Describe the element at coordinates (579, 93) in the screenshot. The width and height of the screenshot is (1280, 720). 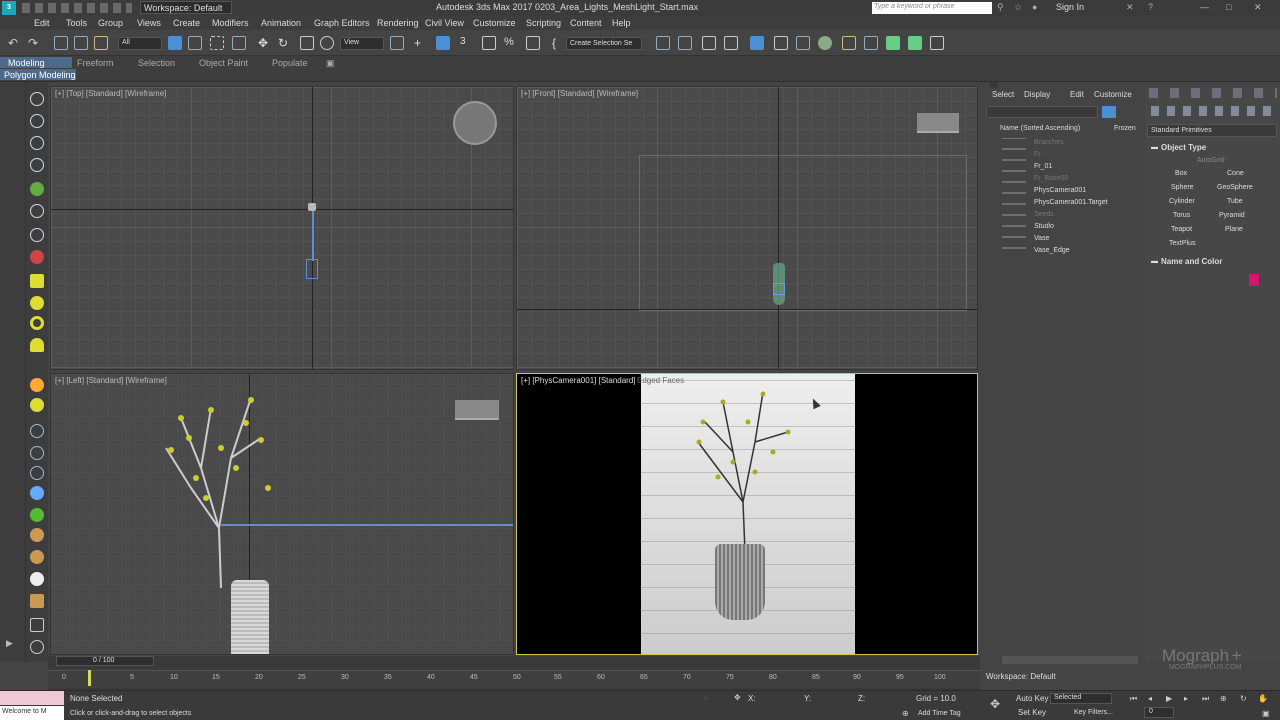
I see `viewport-front-label: [+] [Front] [Standard] [Wireframe]` at that location.